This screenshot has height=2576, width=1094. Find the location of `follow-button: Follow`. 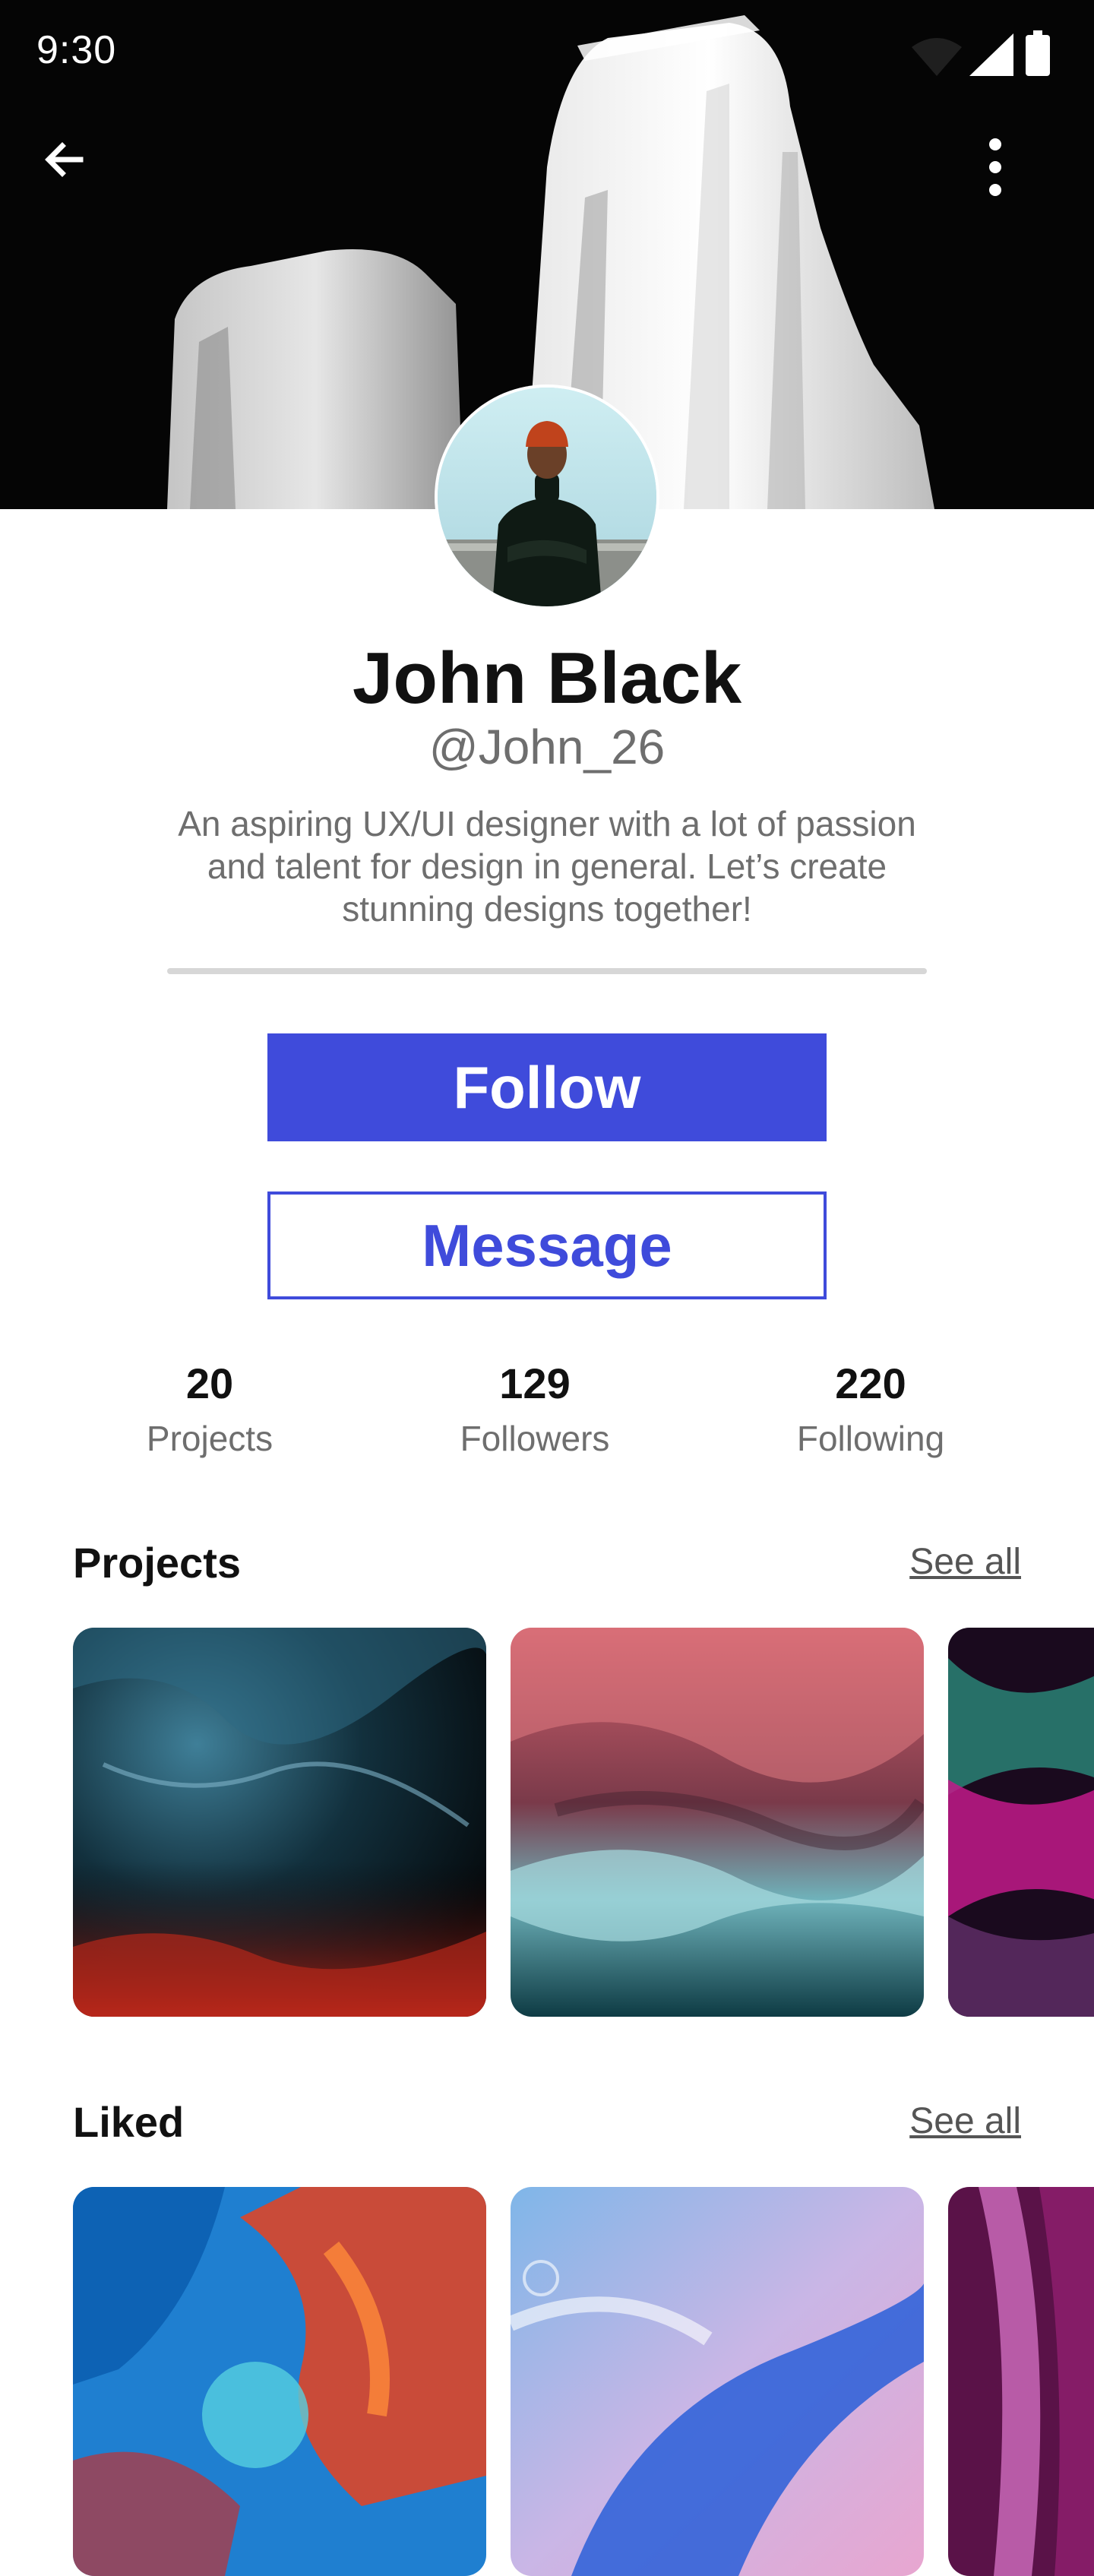

follow-button: Follow is located at coordinates (547, 1087).